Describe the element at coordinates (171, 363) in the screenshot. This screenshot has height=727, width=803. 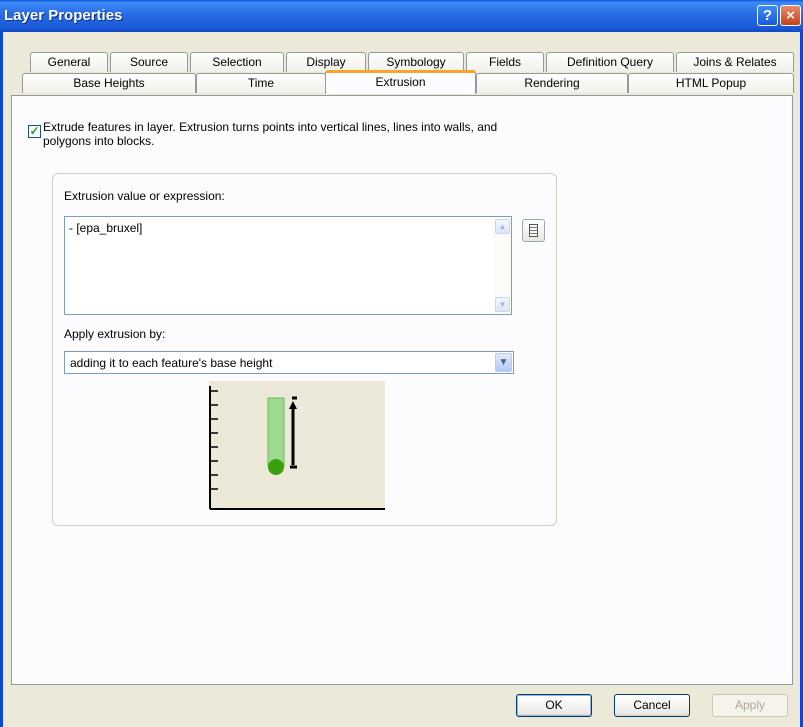
I see `apply-extrusion-selected: adding it to each feature's base height` at that location.